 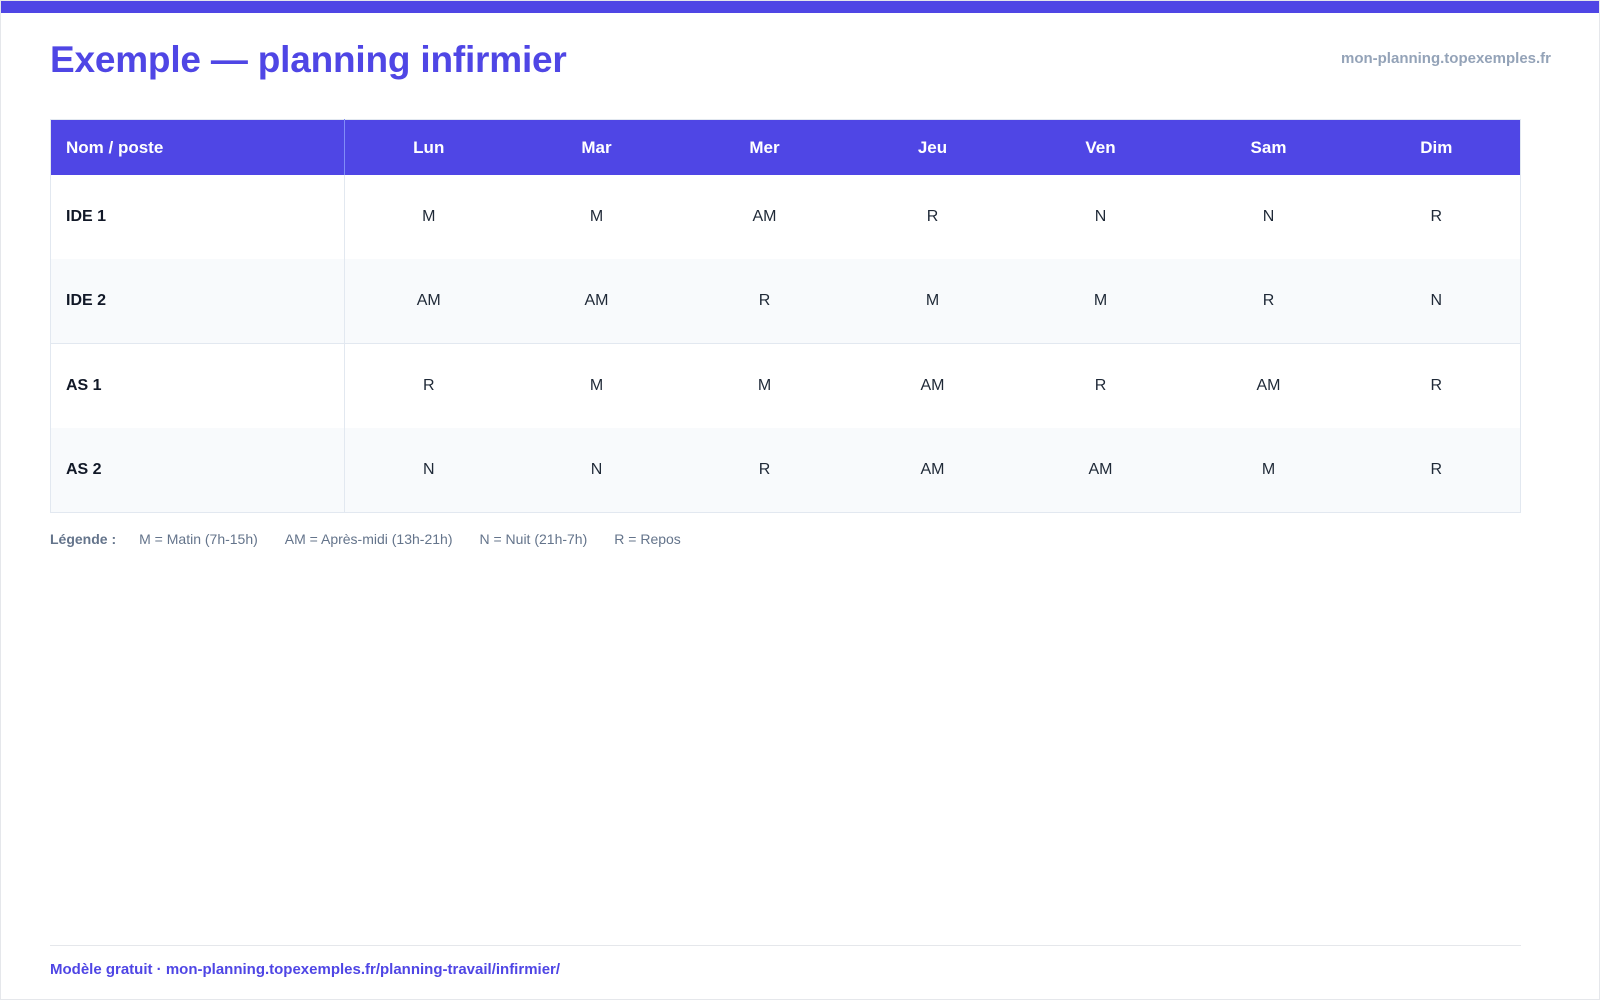 I want to click on column-header-day: Mer, so click(x=764, y=147).